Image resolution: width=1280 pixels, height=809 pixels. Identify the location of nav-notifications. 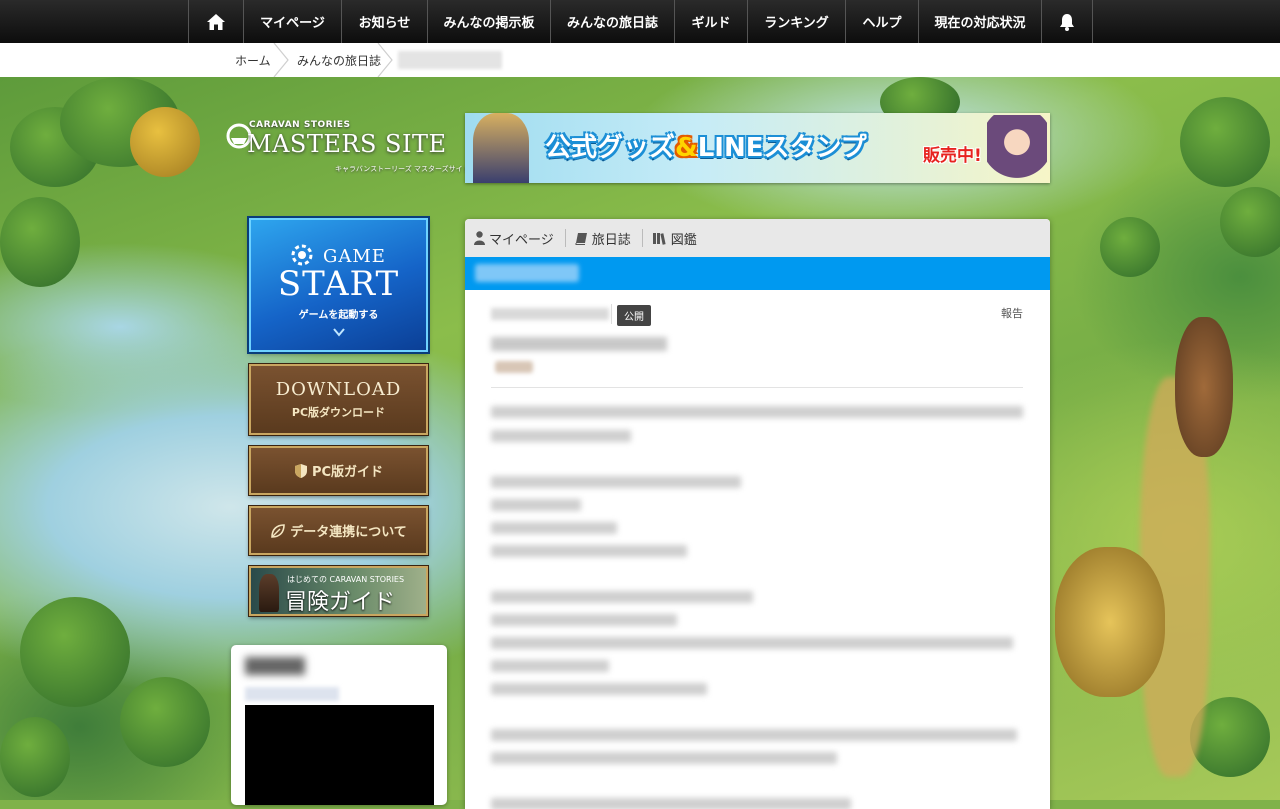
(1067, 21).